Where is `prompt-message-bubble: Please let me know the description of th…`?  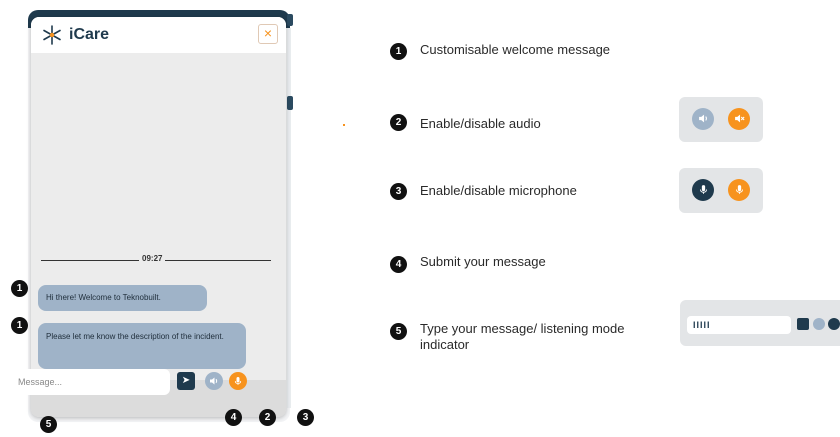
prompt-message-bubble: Please let me know the description of th… is located at coordinates (142, 346).